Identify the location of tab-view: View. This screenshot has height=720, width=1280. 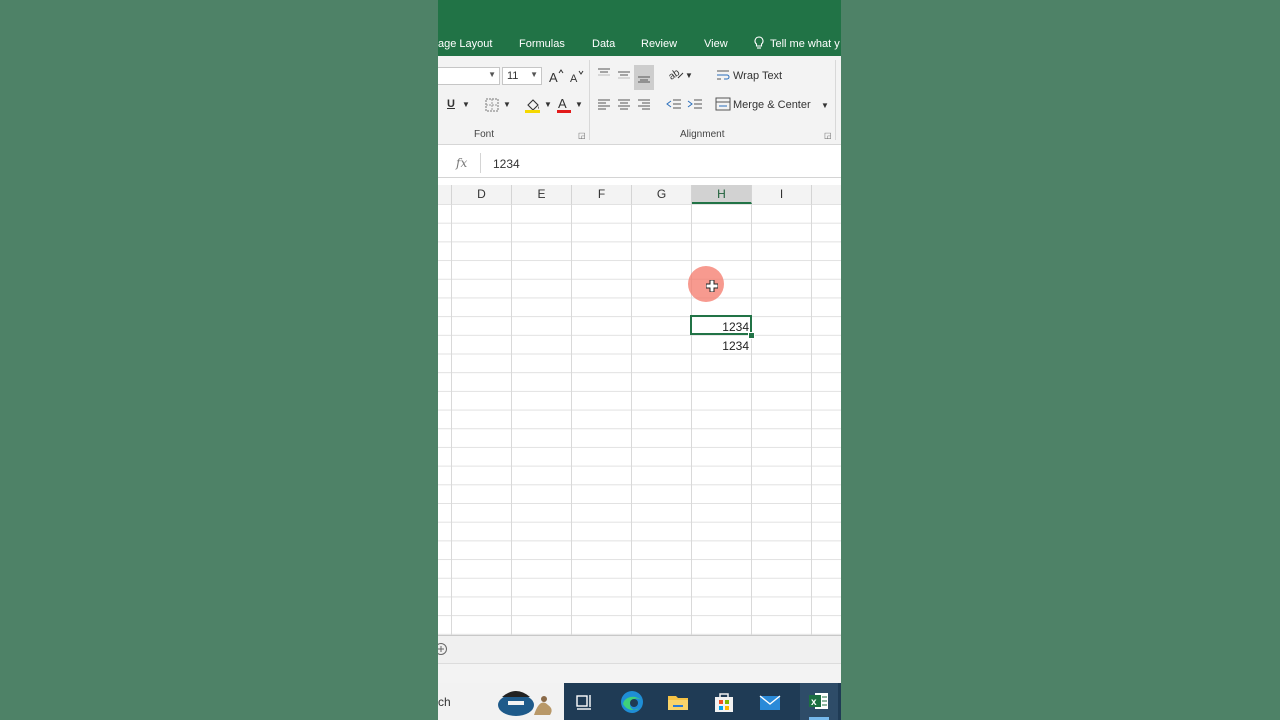
(716, 44).